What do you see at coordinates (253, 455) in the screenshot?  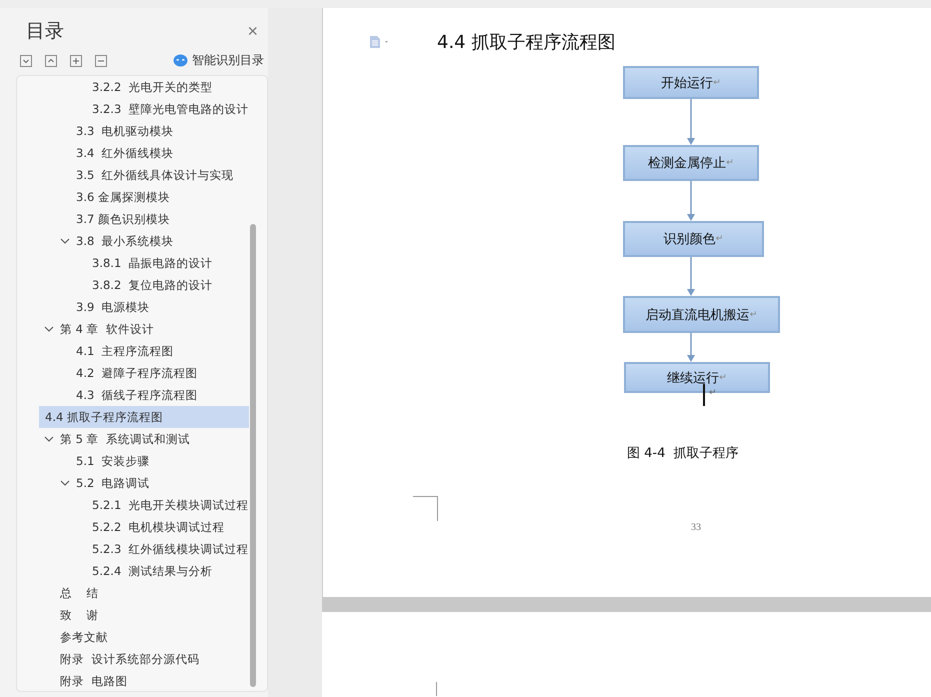 I see `scrollbar-thumb` at bounding box center [253, 455].